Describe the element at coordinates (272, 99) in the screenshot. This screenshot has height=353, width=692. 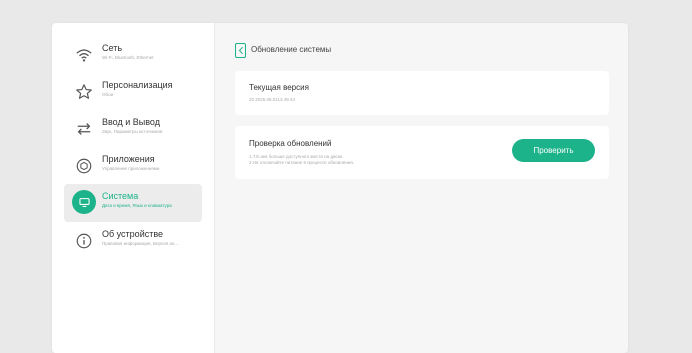
I see `current-version-value: 20.2025.08.0113.49.43` at that location.